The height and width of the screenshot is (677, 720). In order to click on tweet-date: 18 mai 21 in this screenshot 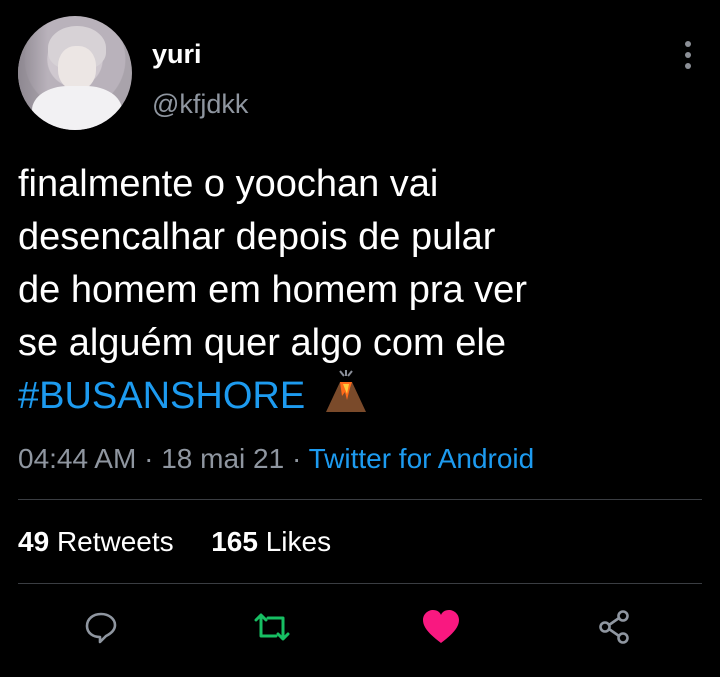, I will do `click(223, 458)`.